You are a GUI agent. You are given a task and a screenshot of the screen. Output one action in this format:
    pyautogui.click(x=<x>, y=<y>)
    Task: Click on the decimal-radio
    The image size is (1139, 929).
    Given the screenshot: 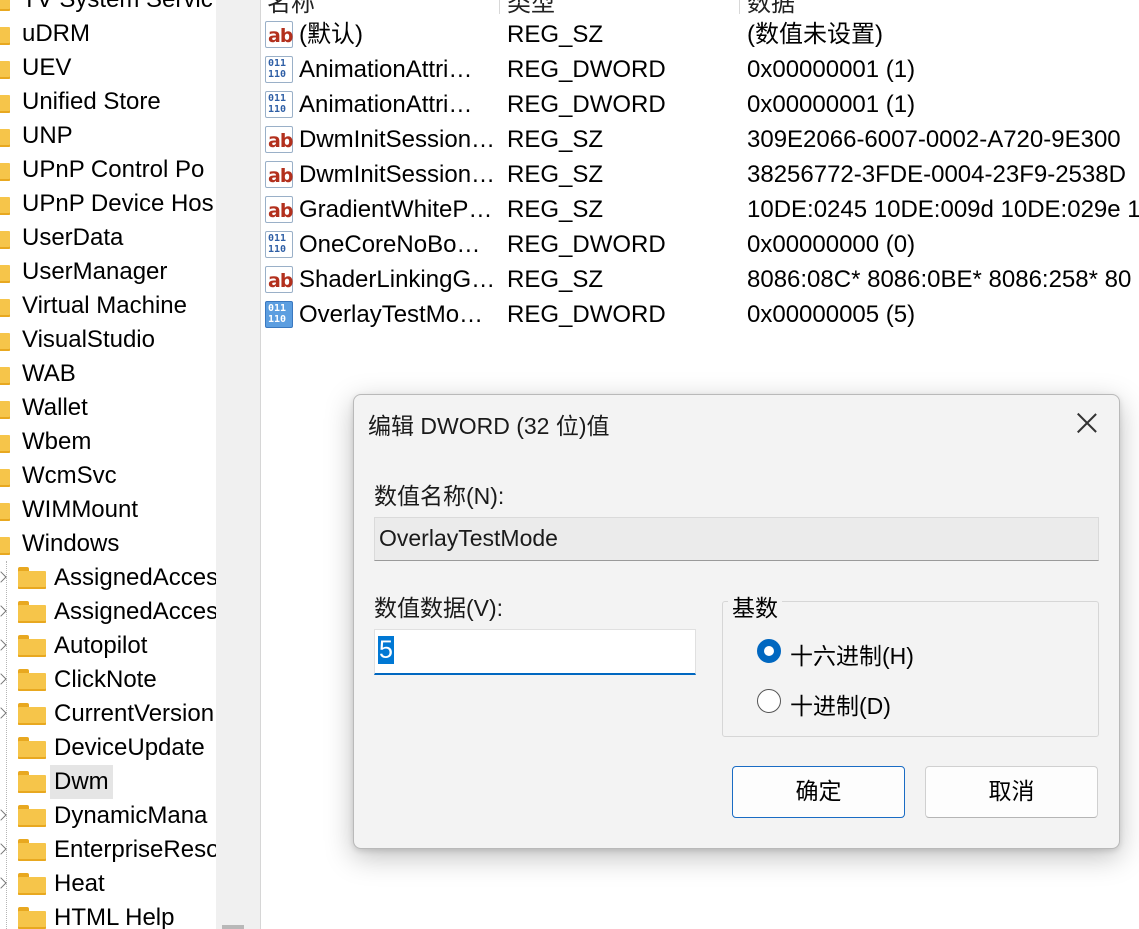 What is the action you would take?
    pyautogui.click(x=769, y=701)
    